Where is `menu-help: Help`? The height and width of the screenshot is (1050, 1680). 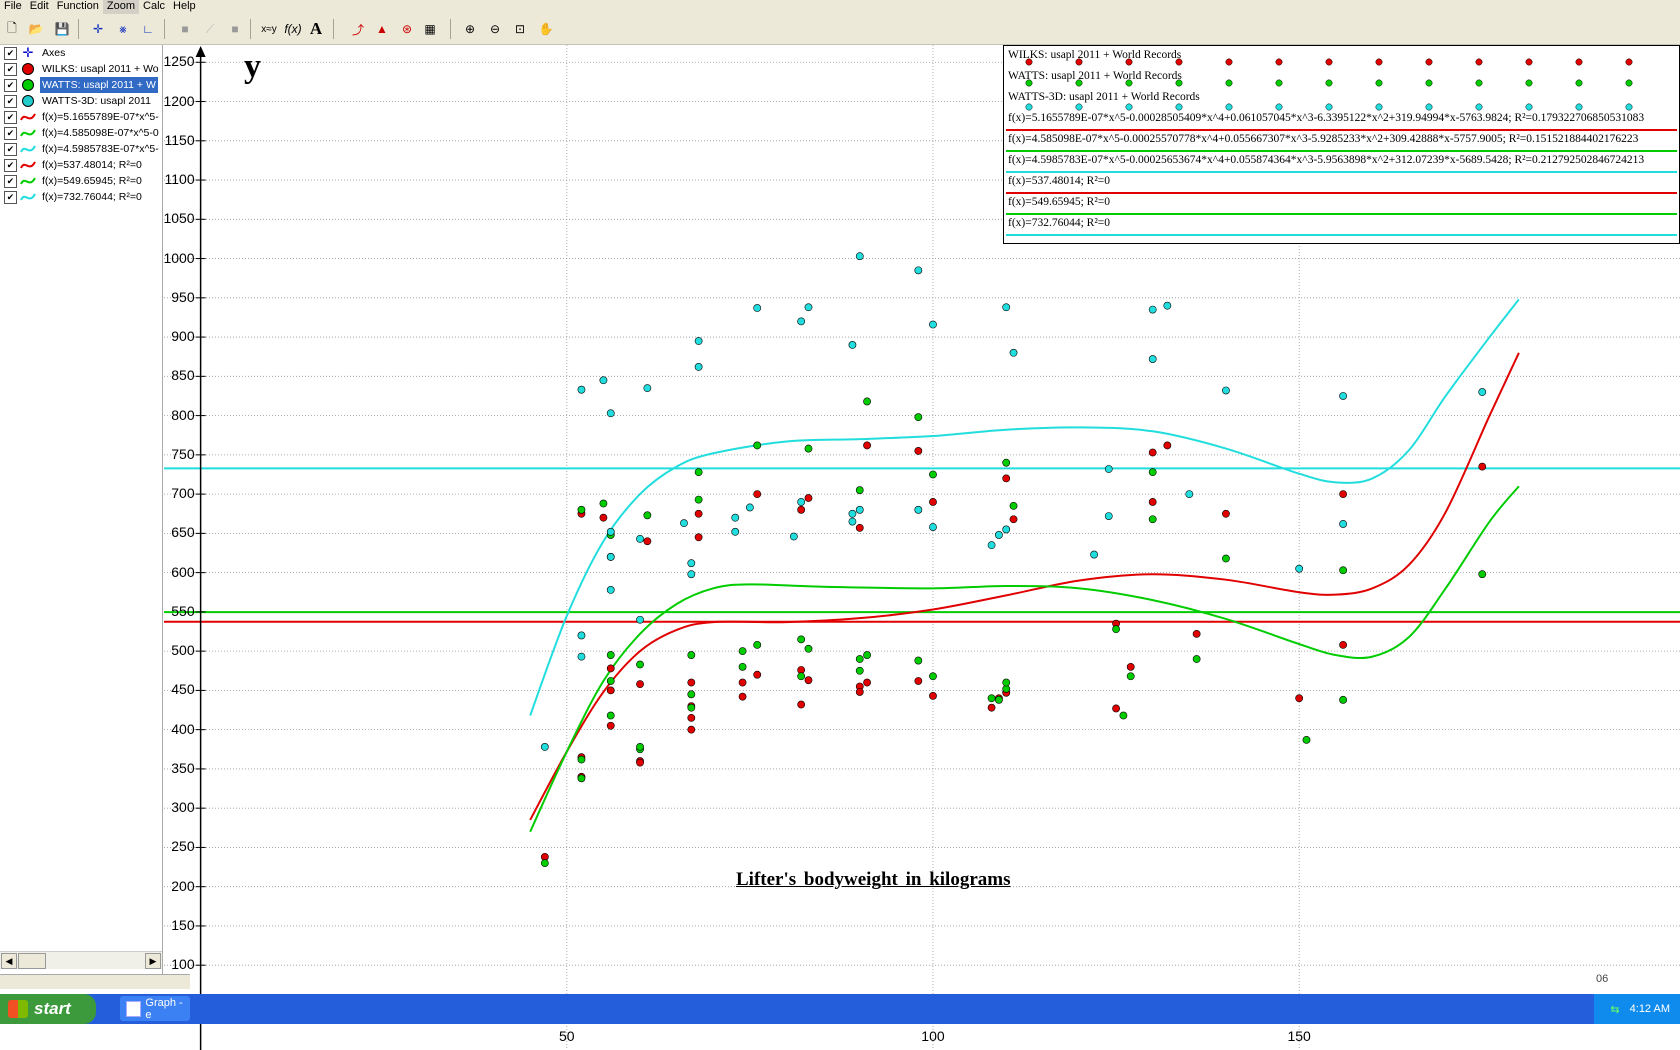
menu-help: Help is located at coordinates (184, 7).